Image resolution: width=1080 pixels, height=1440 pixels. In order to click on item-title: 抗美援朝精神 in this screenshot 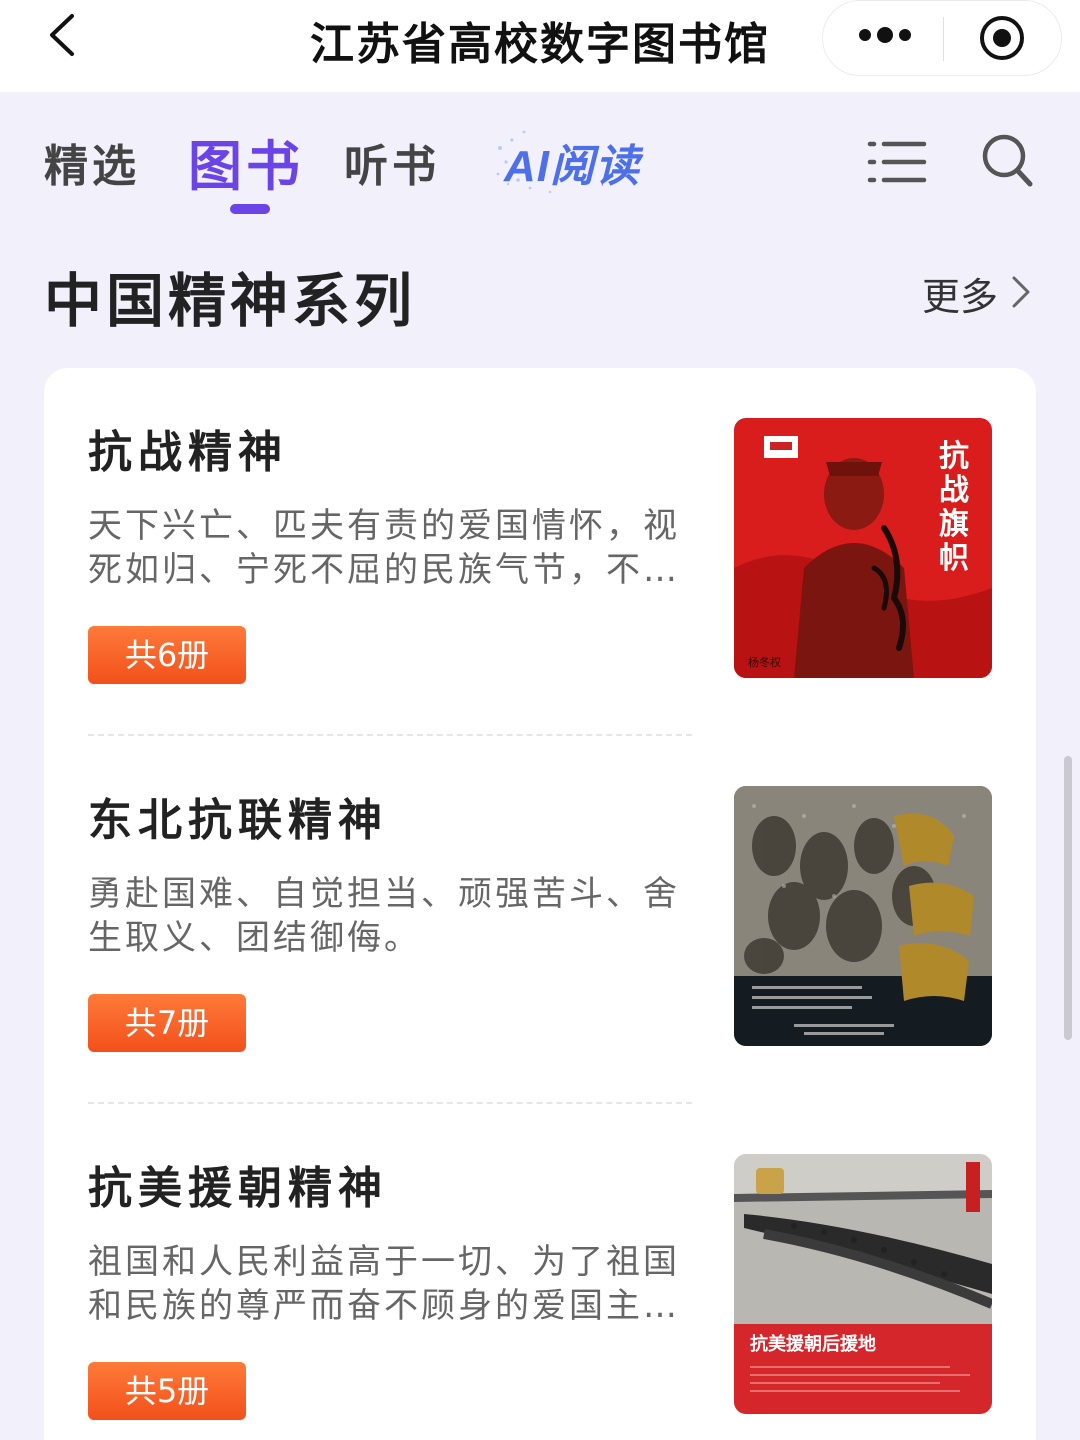, I will do `click(238, 1188)`.